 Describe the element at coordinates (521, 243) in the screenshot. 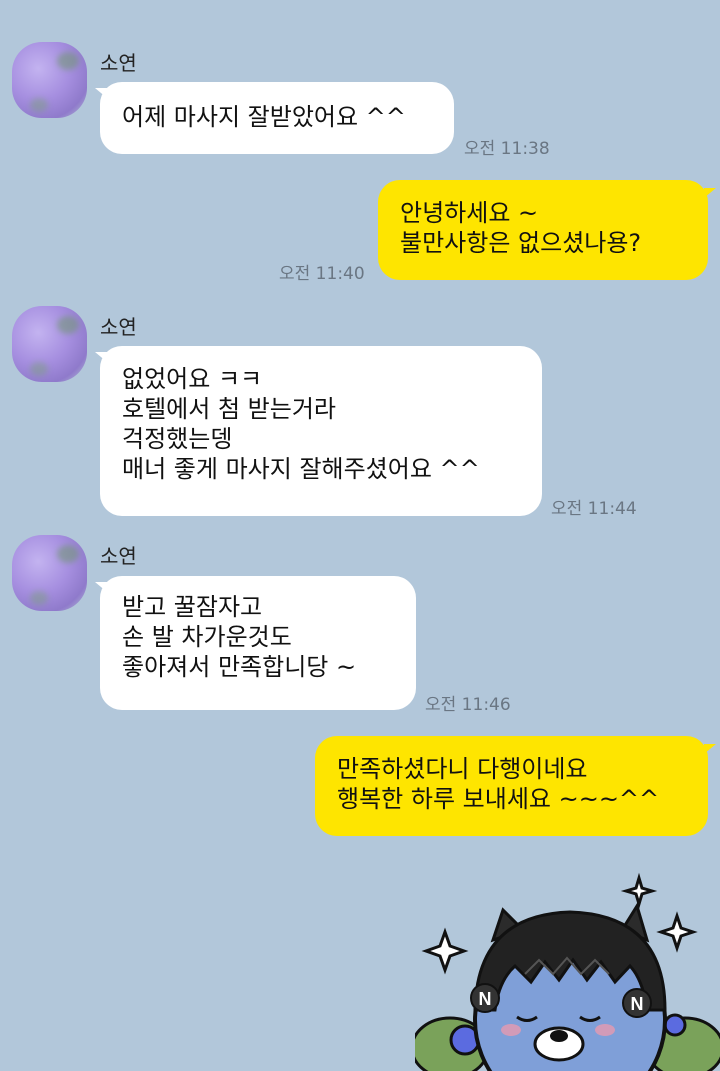

I see `message-text: 불만사항은 없으셨나용?` at that location.